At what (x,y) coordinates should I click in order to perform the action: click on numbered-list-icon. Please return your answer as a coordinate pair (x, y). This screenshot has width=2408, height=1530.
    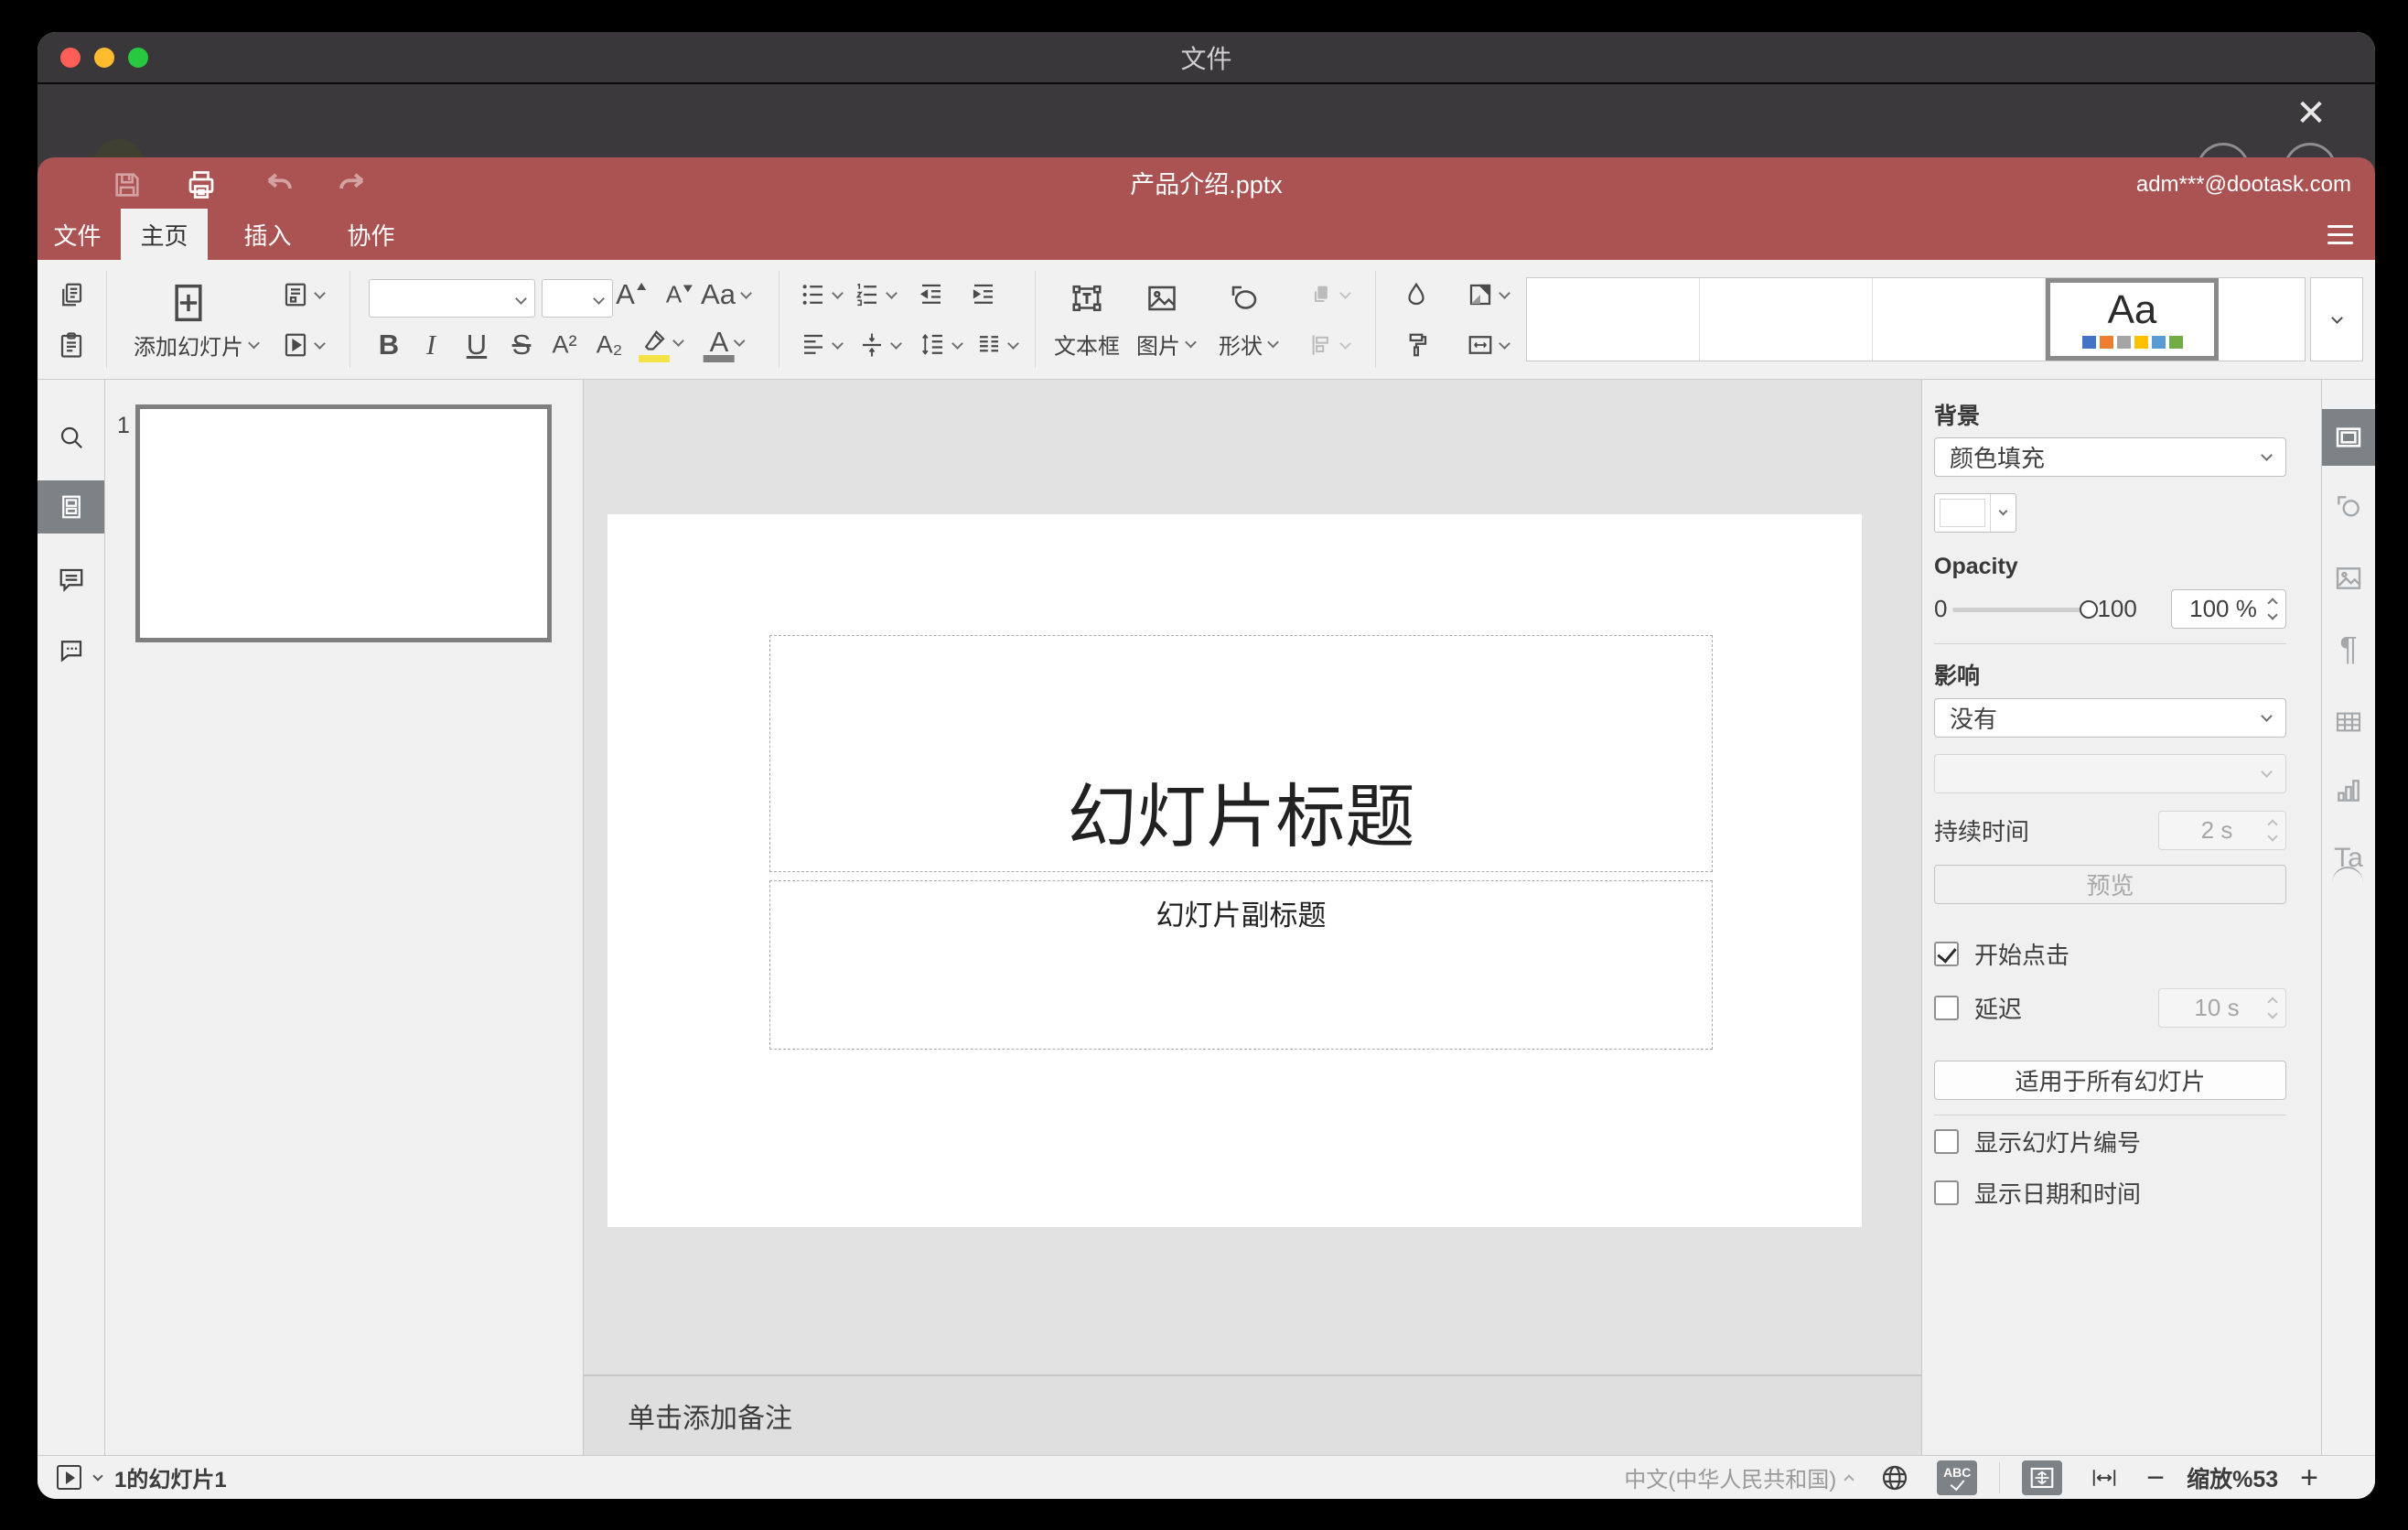
    Looking at the image, I should click on (876, 294).